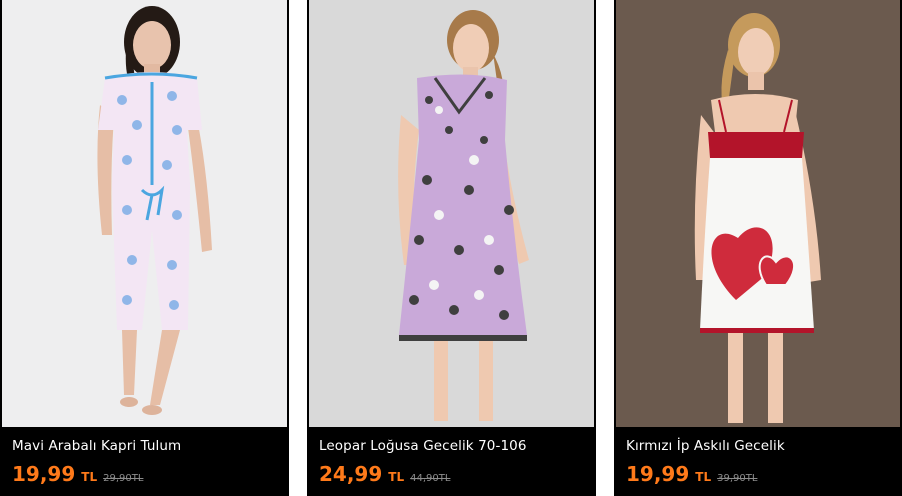 The height and width of the screenshot is (496, 902). What do you see at coordinates (77, 475) in the screenshot?
I see `price-row: 19,99 TL 29,90TL` at bounding box center [77, 475].